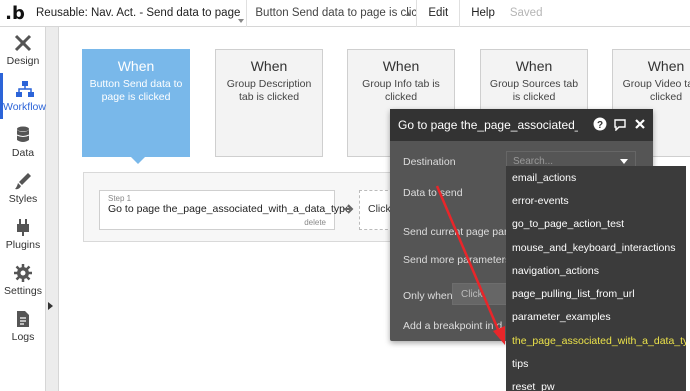 This screenshot has width=690, height=391. I want to click on event-description: Group Video tab is clicked, so click(656, 90).